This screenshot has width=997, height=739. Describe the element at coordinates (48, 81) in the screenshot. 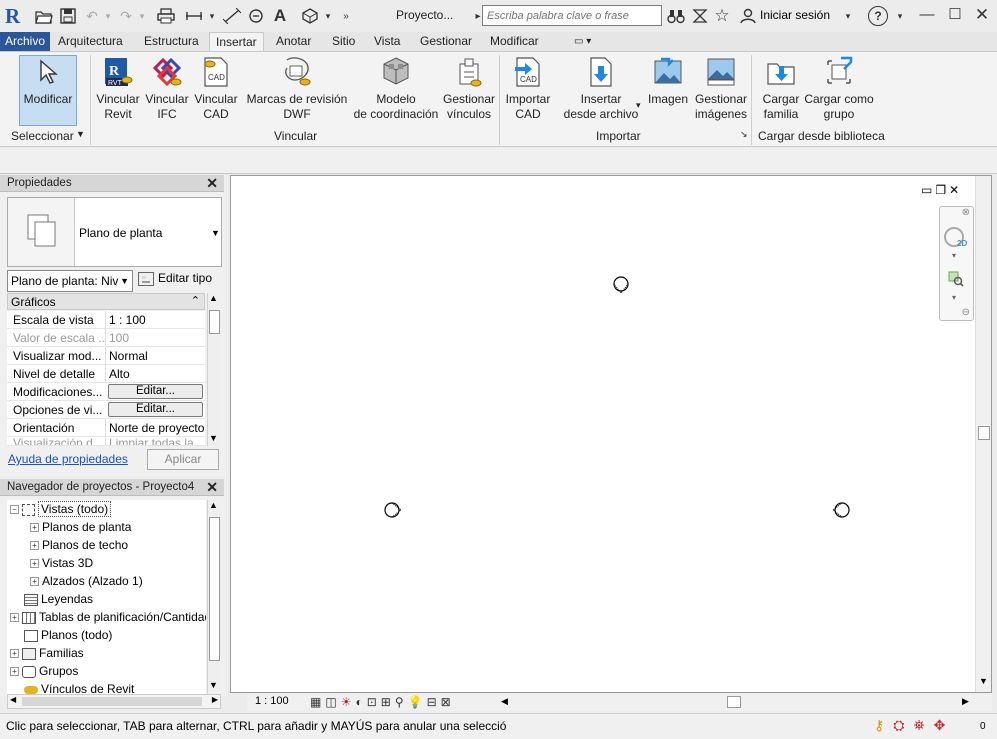

I see `modify-tool: Modificar` at that location.